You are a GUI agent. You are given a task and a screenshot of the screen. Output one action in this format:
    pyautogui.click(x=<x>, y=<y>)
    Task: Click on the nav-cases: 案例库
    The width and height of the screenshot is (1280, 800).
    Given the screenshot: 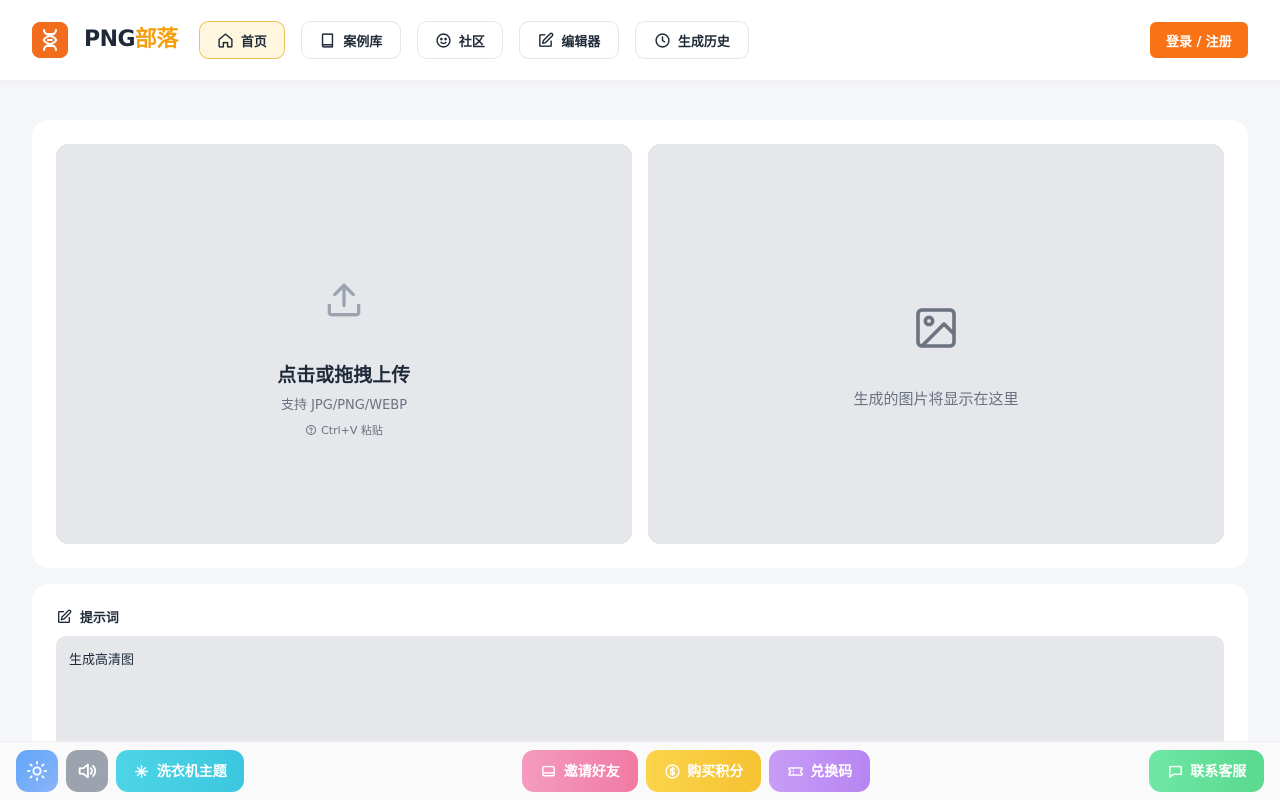 What is the action you would take?
    pyautogui.click(x=351, y=40)
    